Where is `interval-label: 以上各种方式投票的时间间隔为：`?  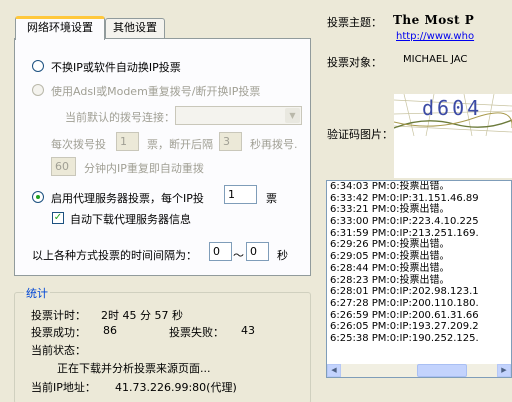
interval-label: 以上各种方式投票的时间间隔为： is located at coordinates (114, 255).